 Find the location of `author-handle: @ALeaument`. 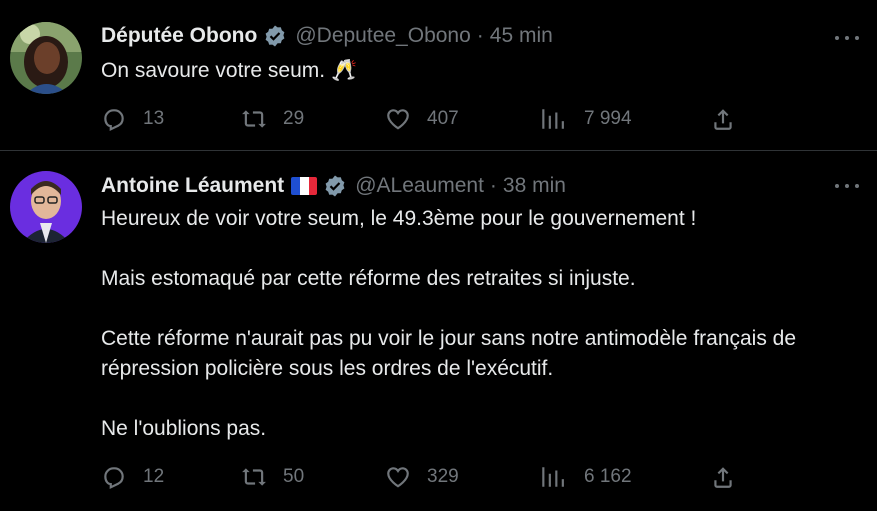

author-handle: @ALeaument is located at coordinates (419, 186).